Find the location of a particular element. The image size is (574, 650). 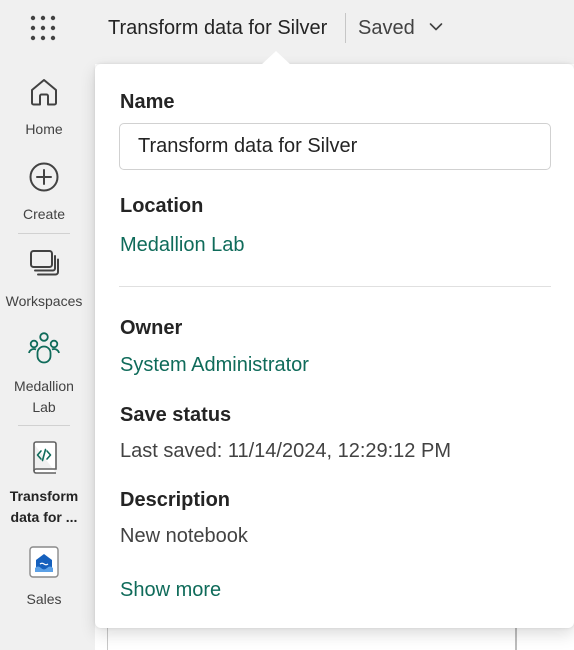

plus-circle-icon is located at coordinates (44, 179).